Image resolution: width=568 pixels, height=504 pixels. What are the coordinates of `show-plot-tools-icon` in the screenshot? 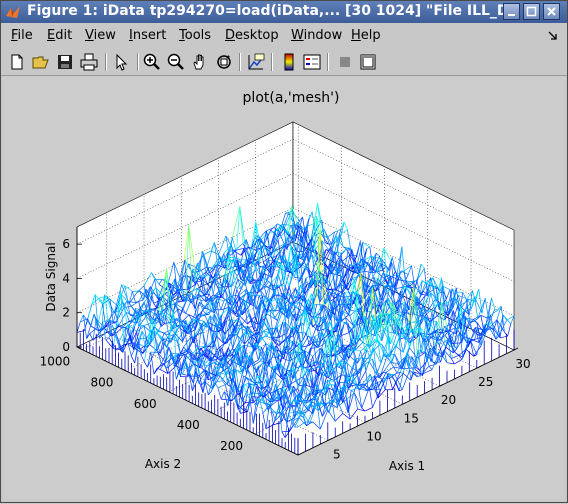 It's located at (368, 62).